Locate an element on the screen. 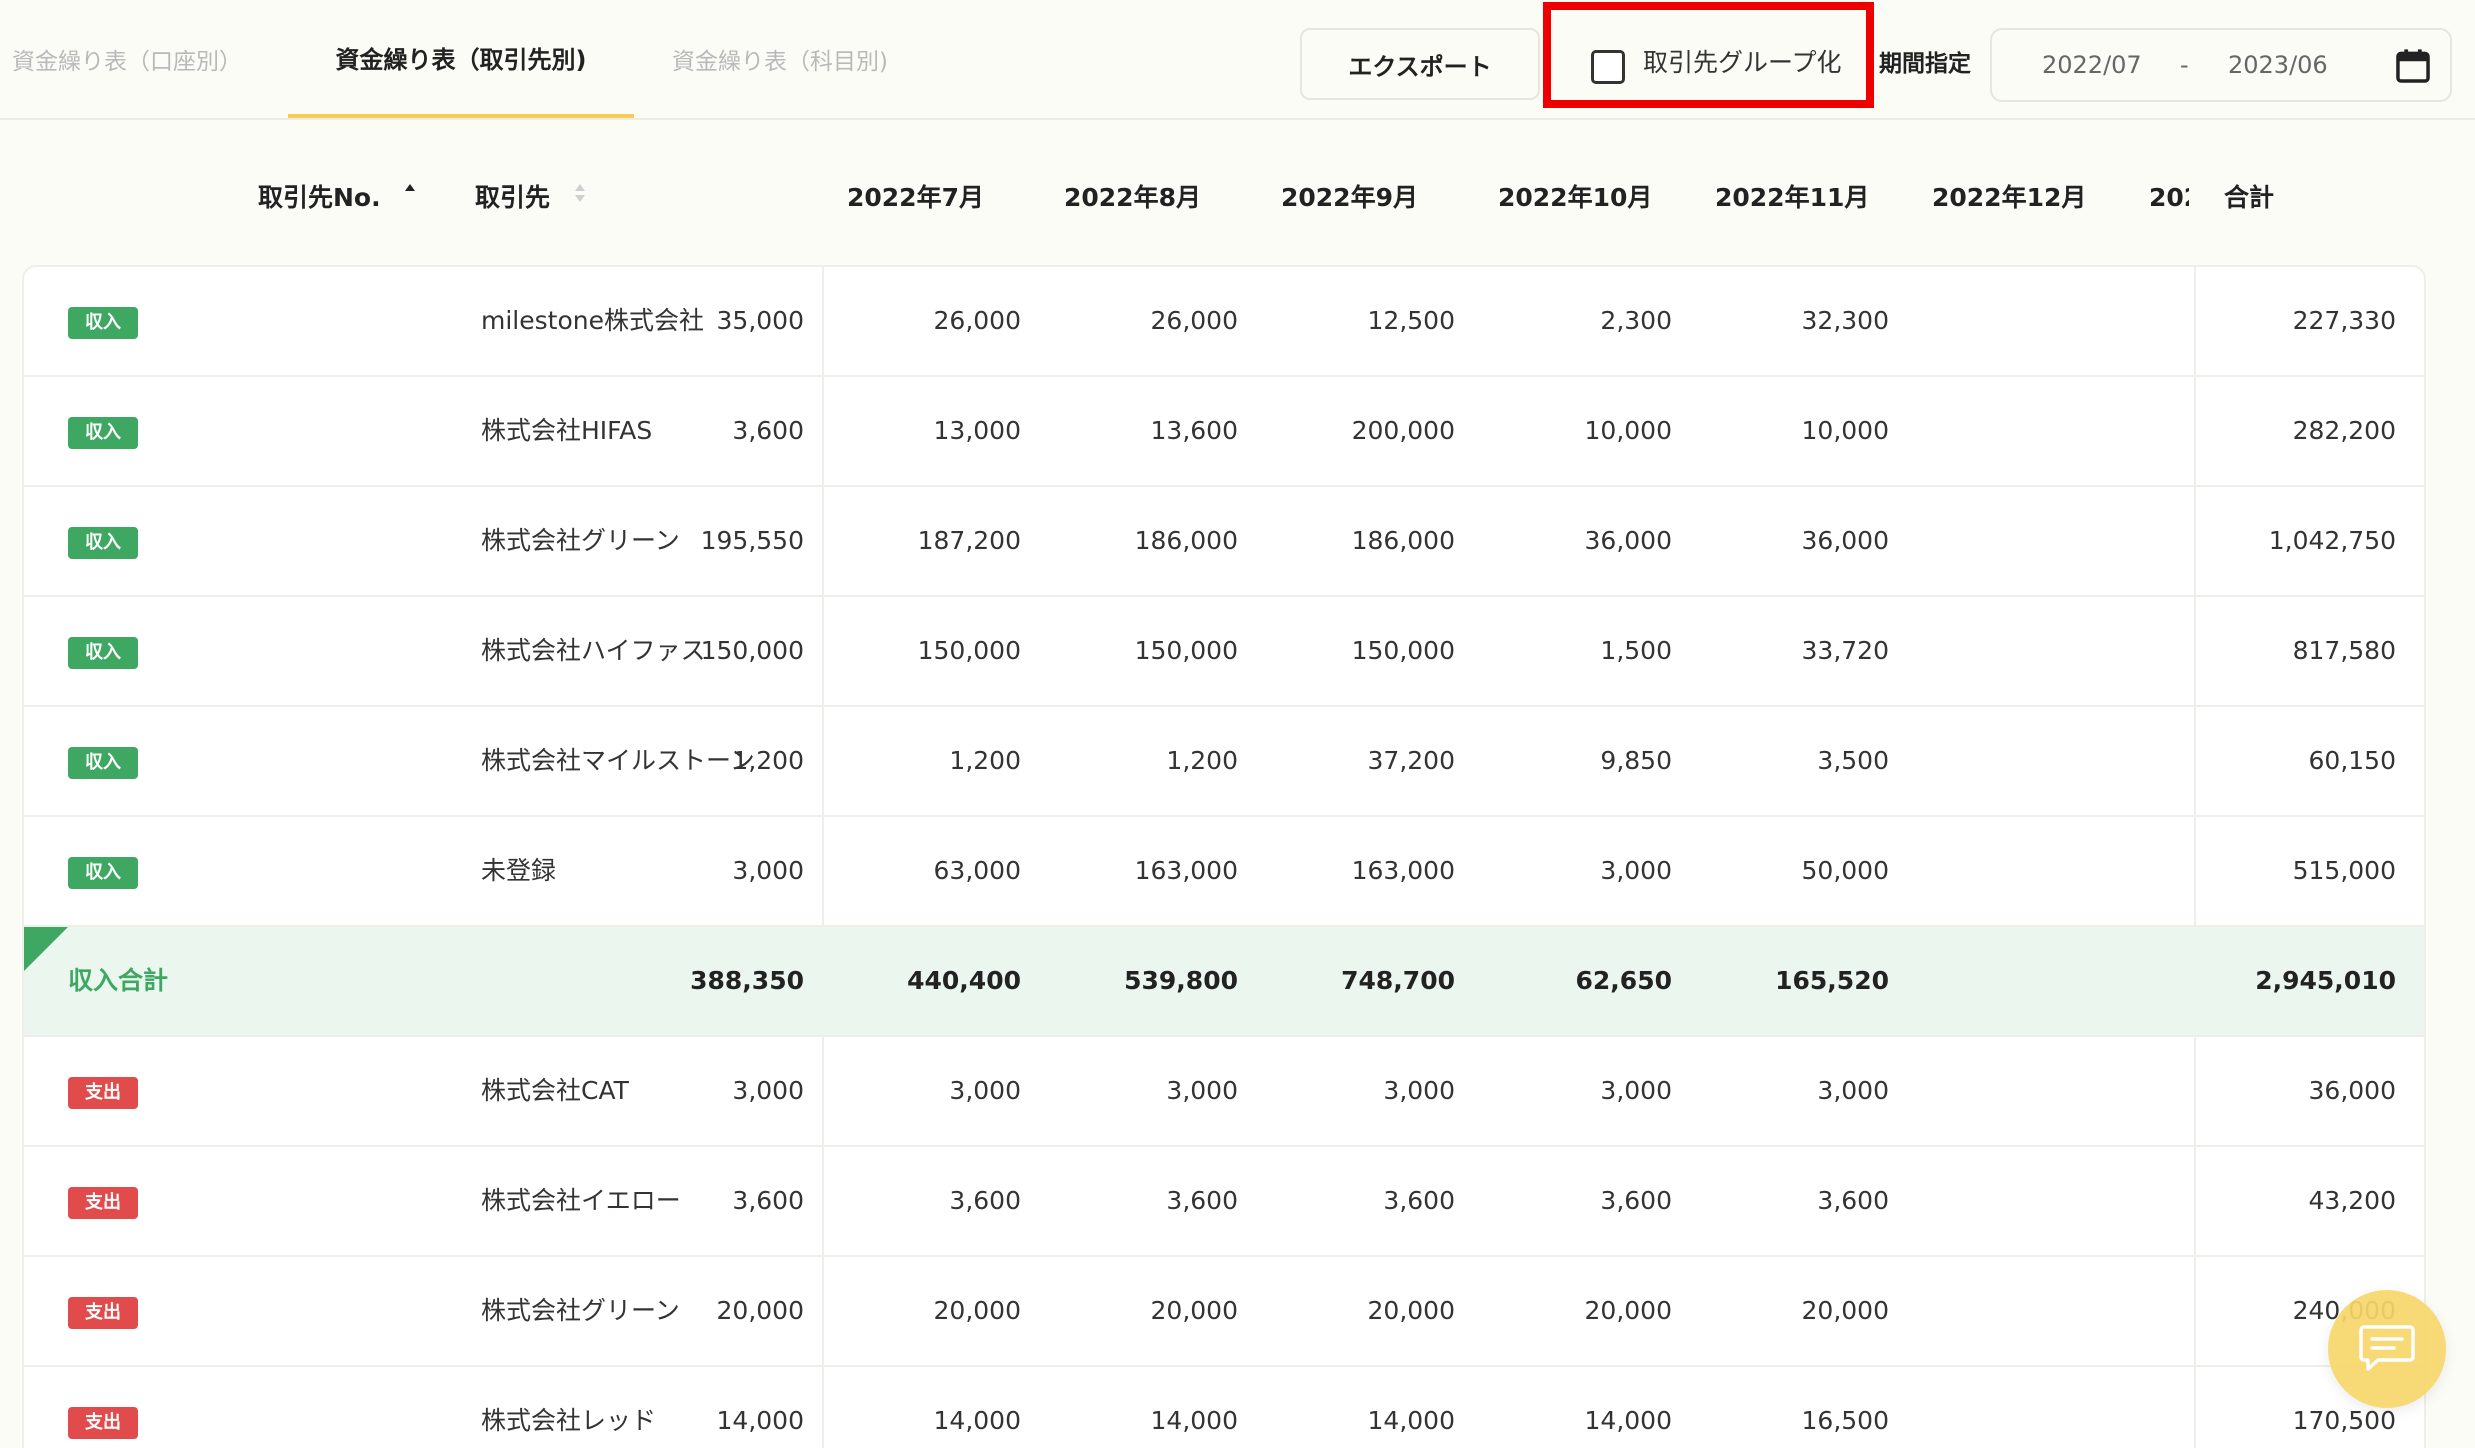  partner-group-toggle: 取引先グループ化 is located at coordinates (1708, 55).